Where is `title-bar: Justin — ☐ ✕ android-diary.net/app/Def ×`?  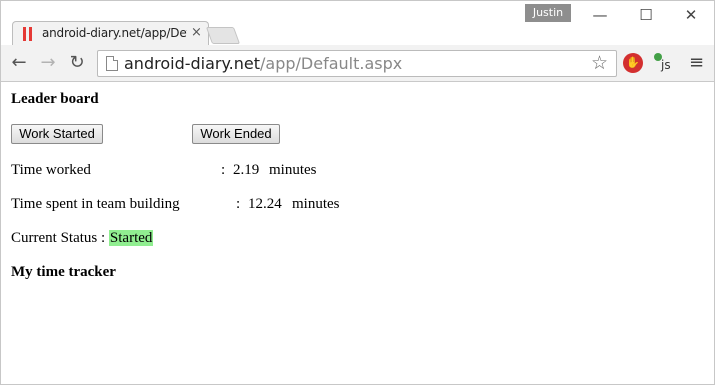
title-bar: Justin — ☐ ✕ android-diary.net/app/Def × is located at coordinates (357, 23).